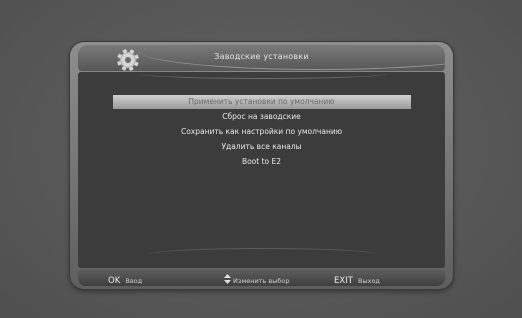 This screenshot has height=318, width=522. I want to click on menu-item-factory-reset: Сброс на заводские, so click(262, 117).